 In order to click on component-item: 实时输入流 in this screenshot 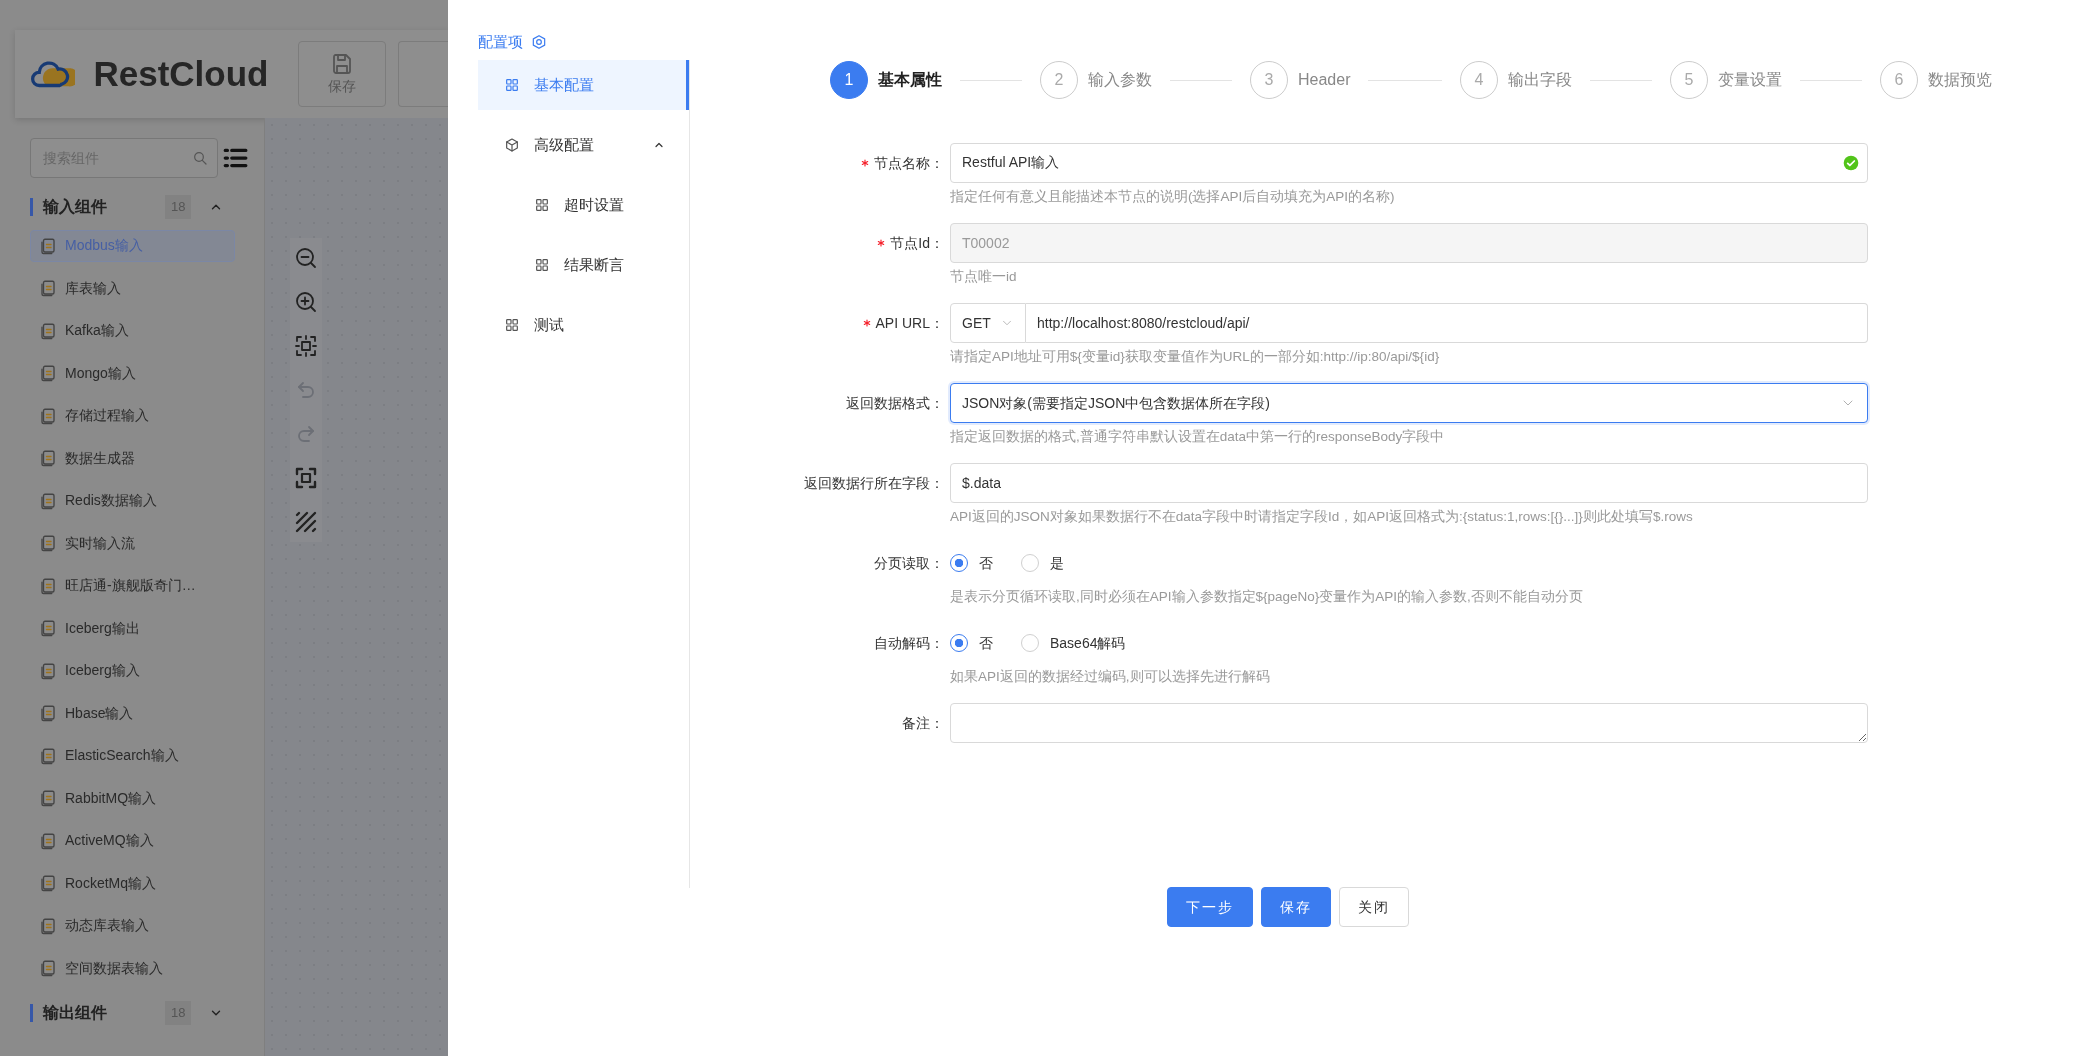, I will do `click(132, 543)`.